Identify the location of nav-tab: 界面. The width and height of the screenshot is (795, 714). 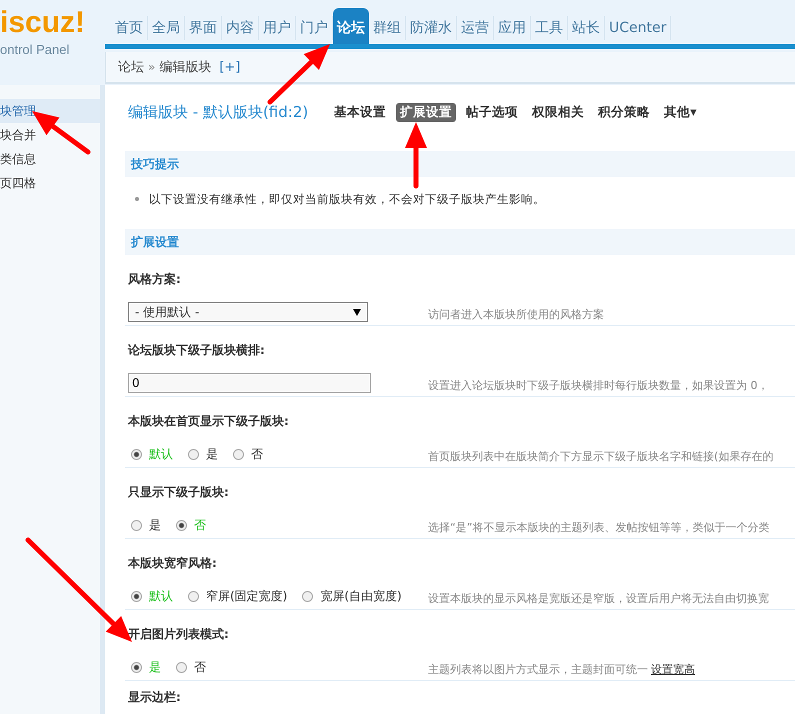
(203, 28).